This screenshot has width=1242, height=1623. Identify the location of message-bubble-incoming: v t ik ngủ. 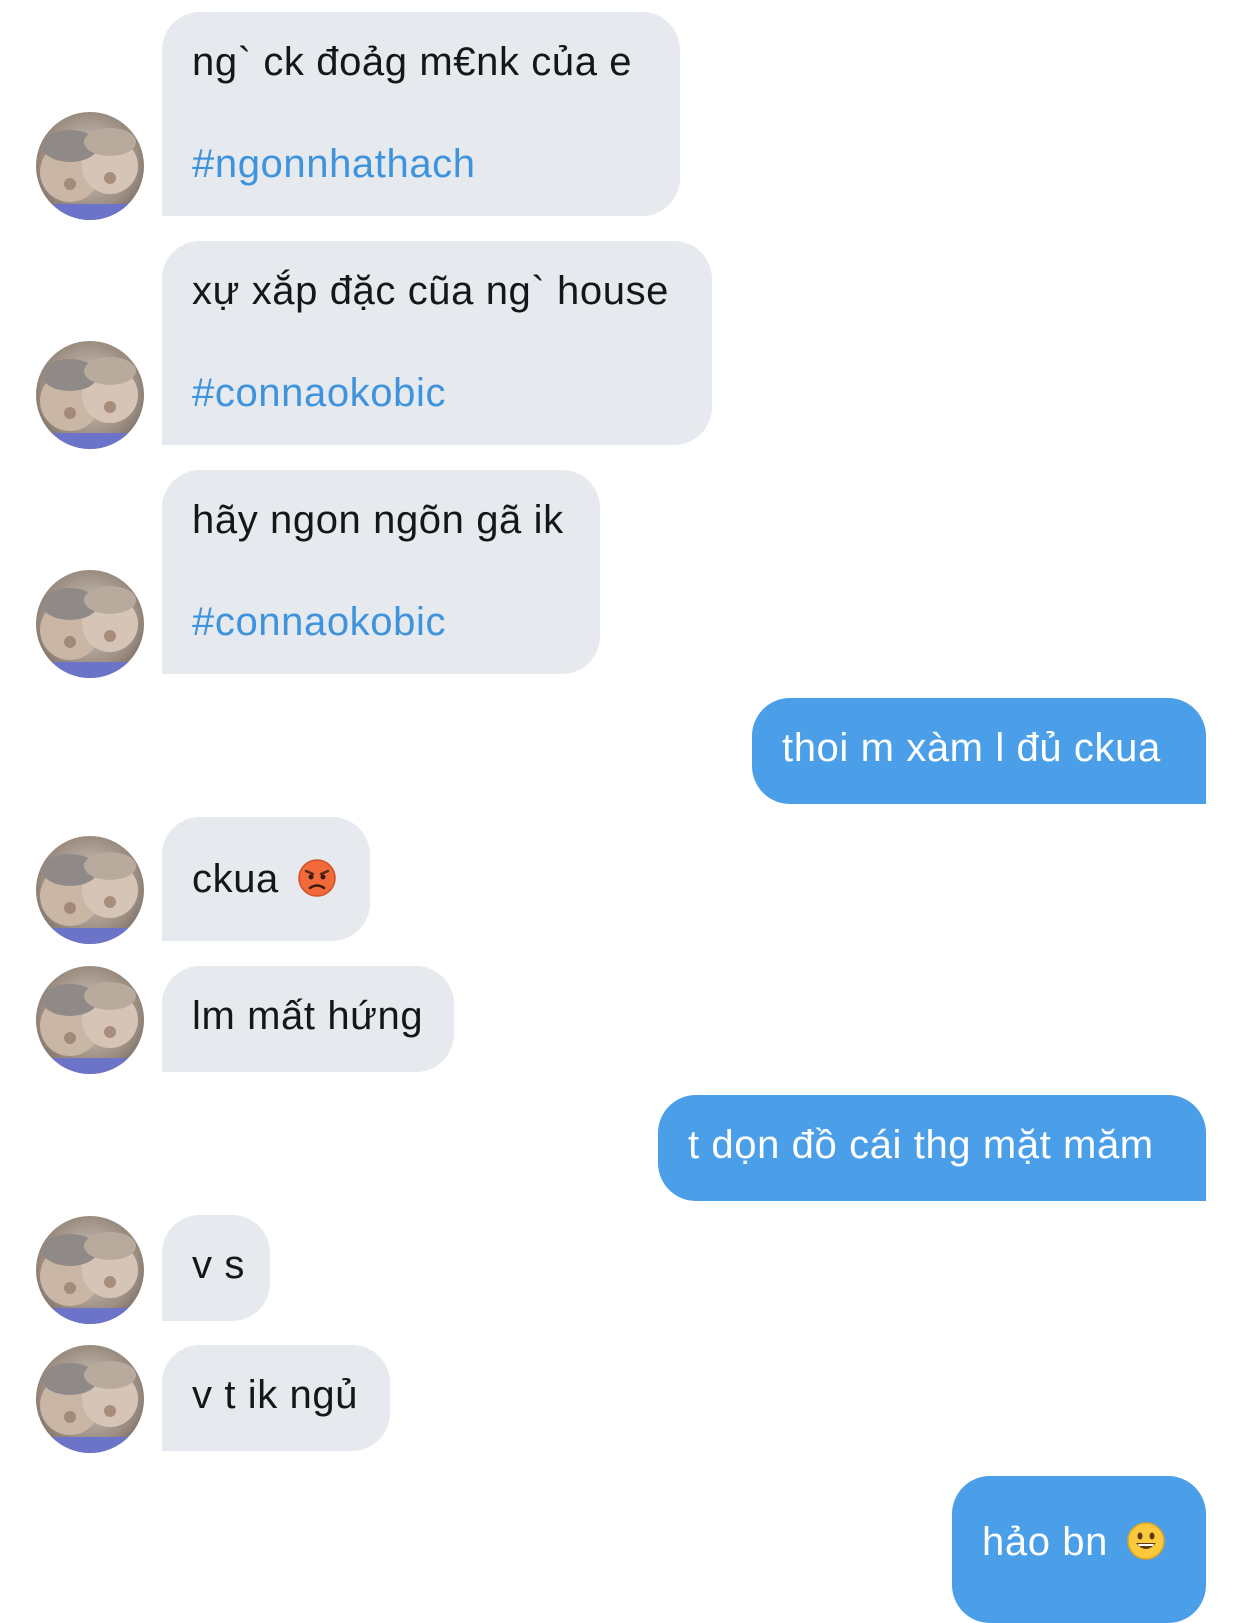
(276, 1398).